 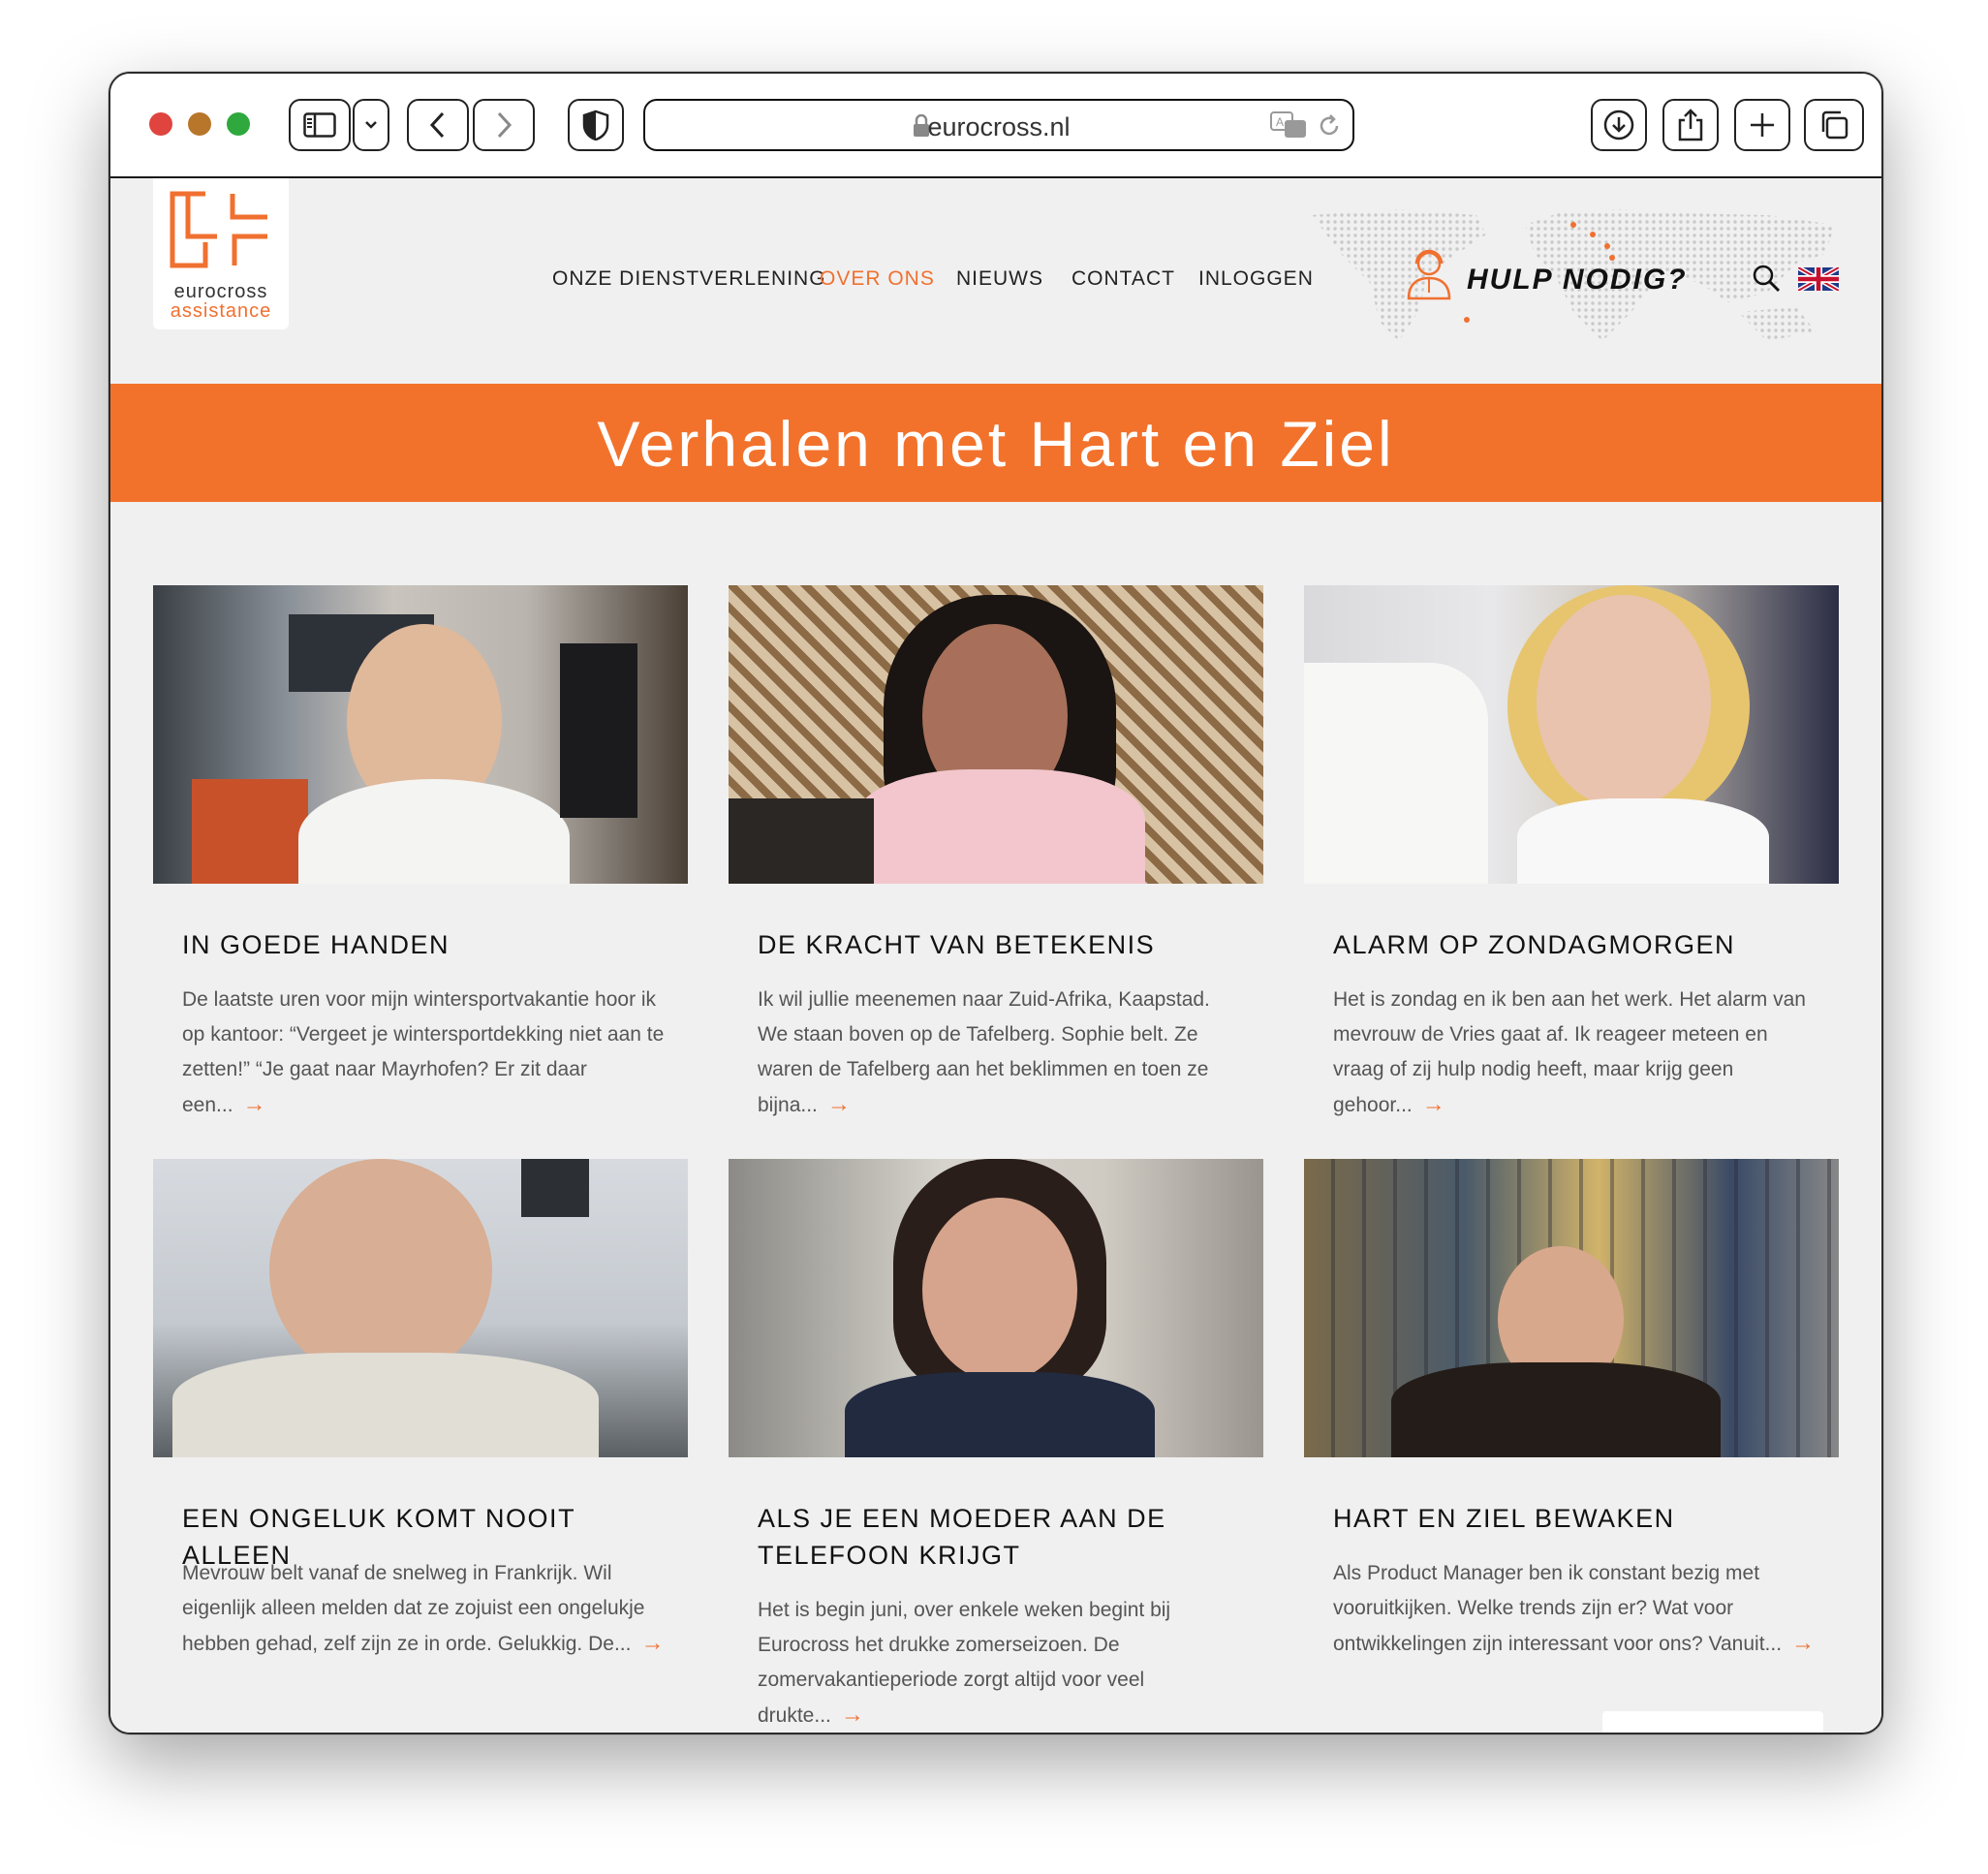 I want to click on shield-icon, so click(x=595, y=125).